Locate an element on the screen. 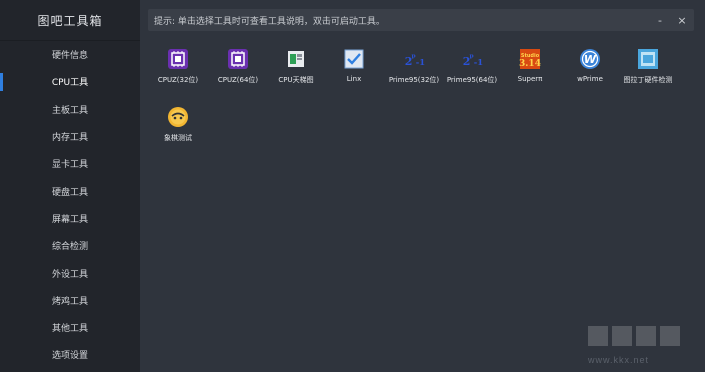 The image size is (705, 372). close-icon: × is located at coordinates (682, 20).